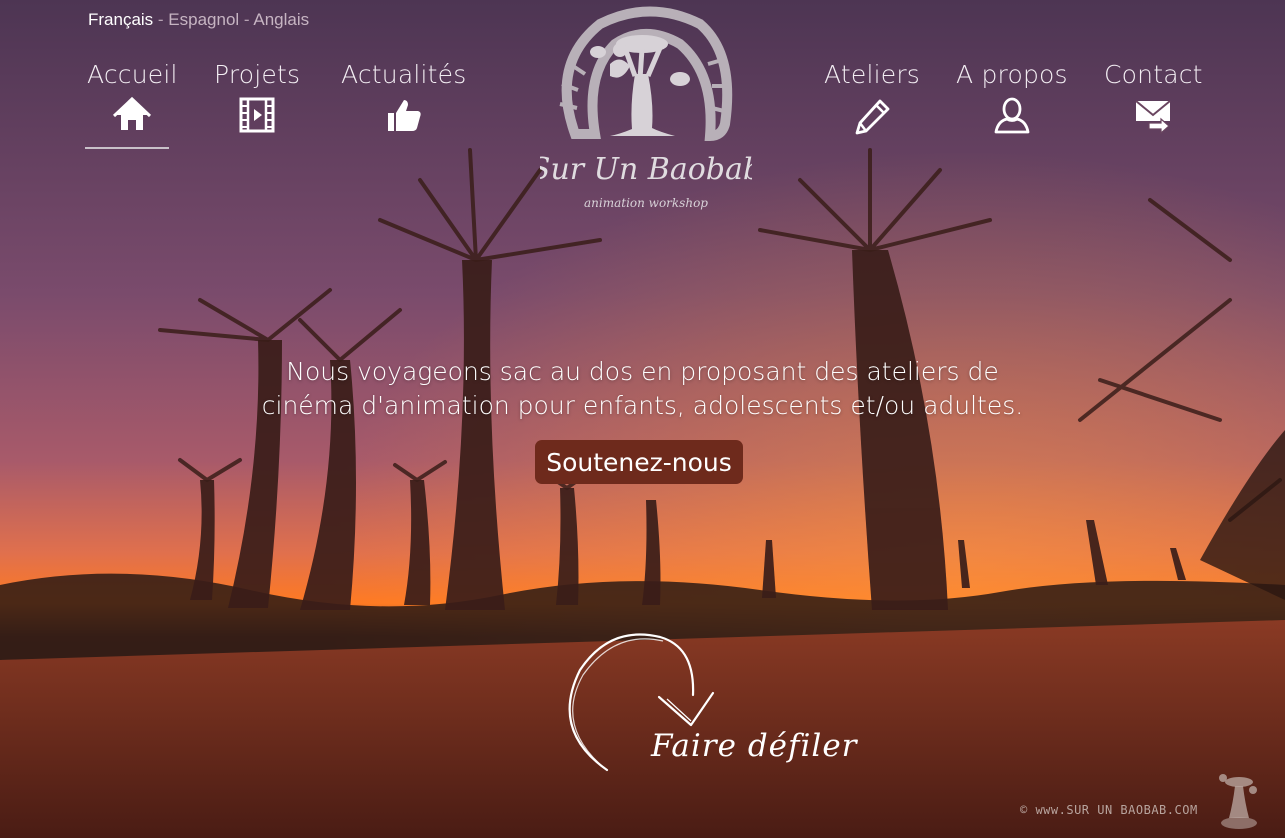  Describe the element at coordinates (404, 115) in the screenshot. I see `thumbs-up-icon` at that location.